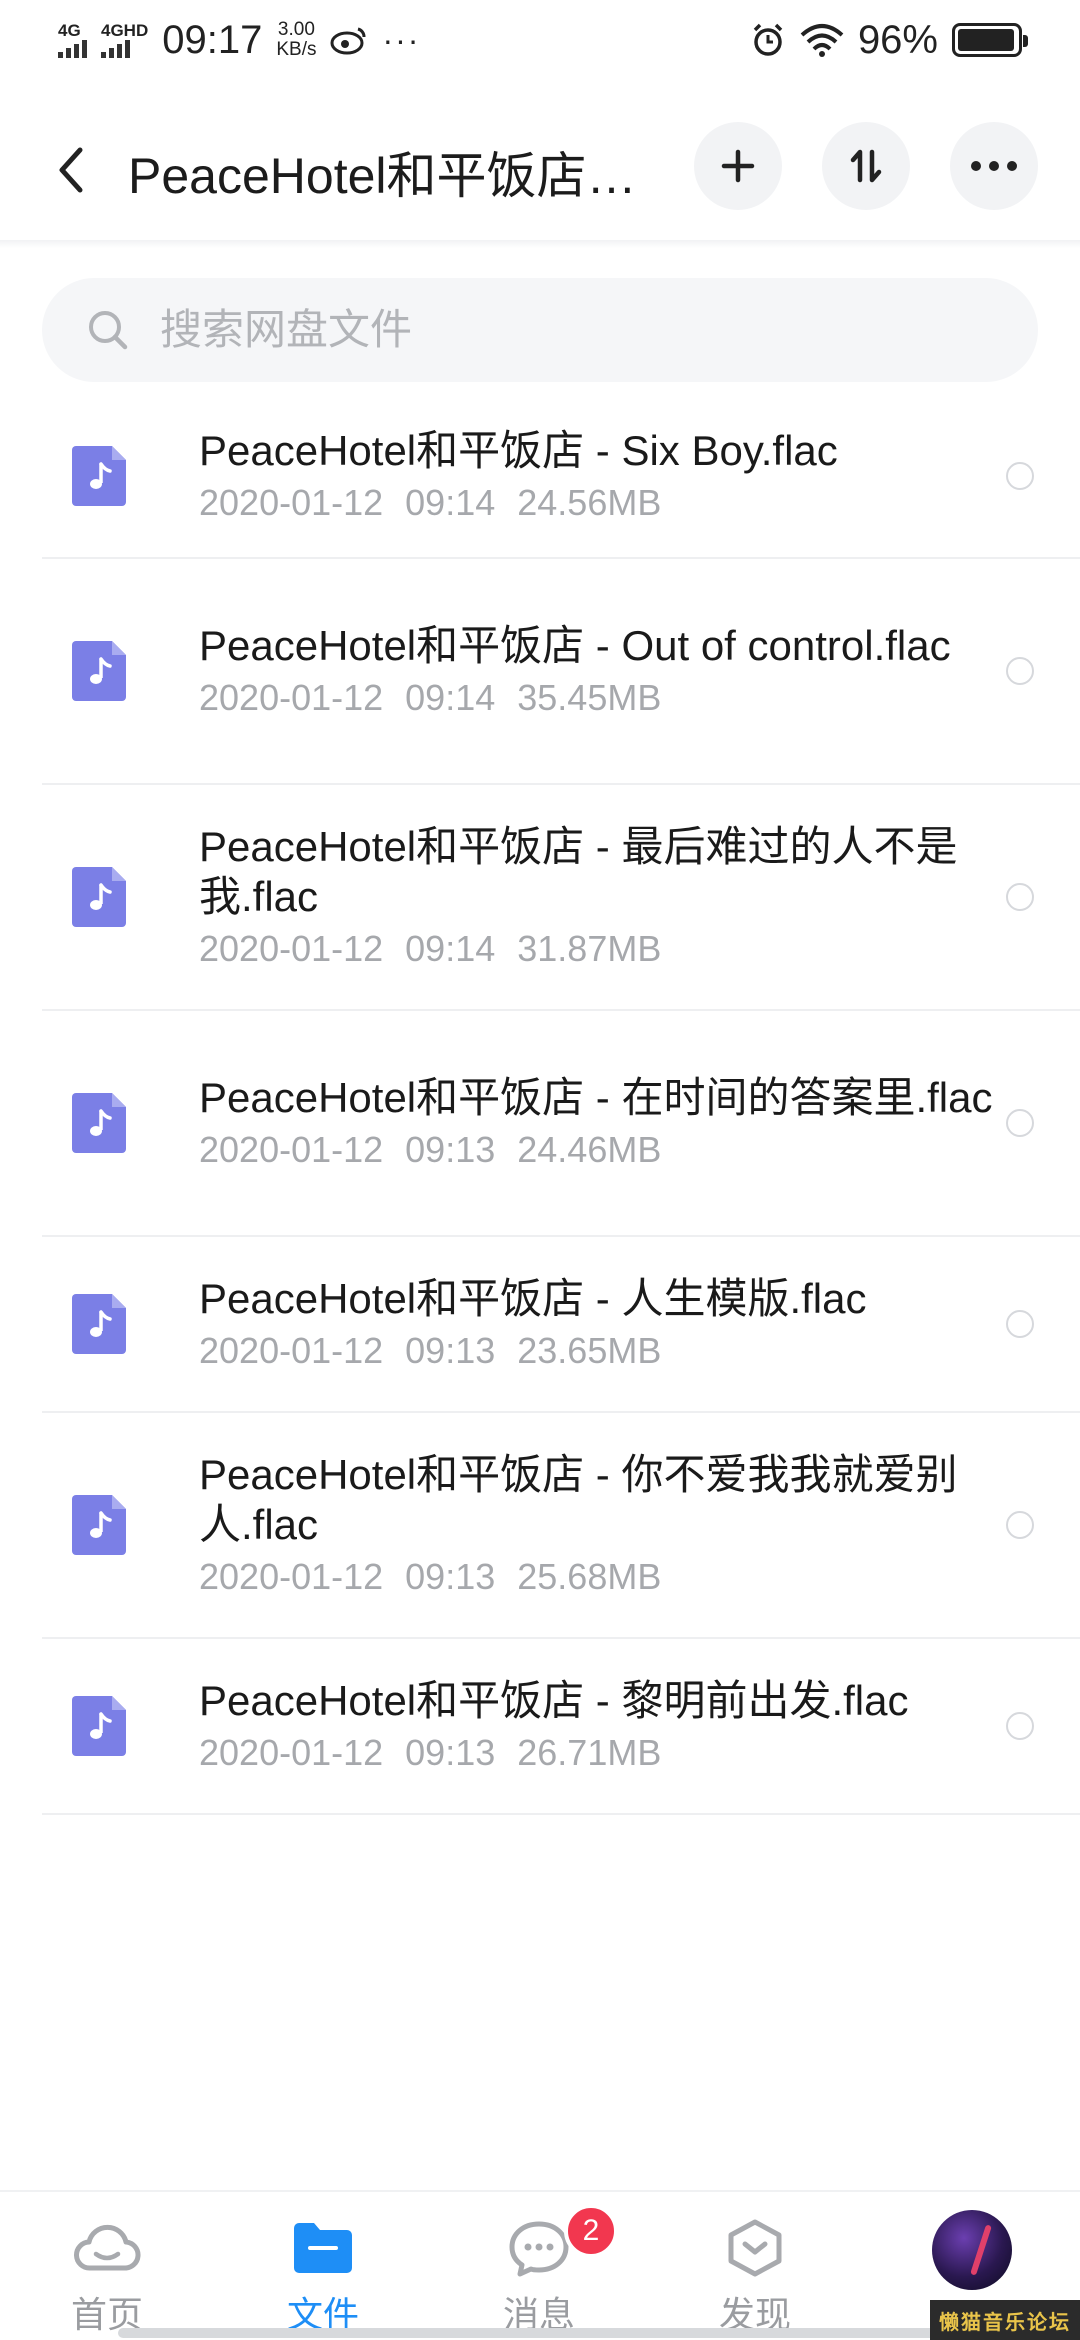 The image size is (1080, 2340). I want to click on signal-2-label: 4GHD, so click(125, 30).